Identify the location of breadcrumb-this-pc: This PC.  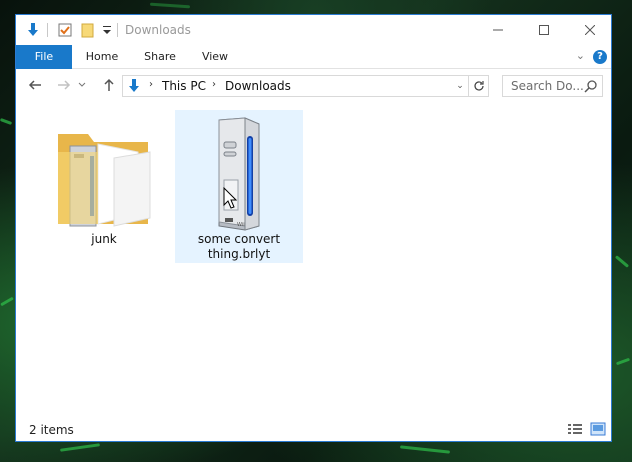
(184, 86).